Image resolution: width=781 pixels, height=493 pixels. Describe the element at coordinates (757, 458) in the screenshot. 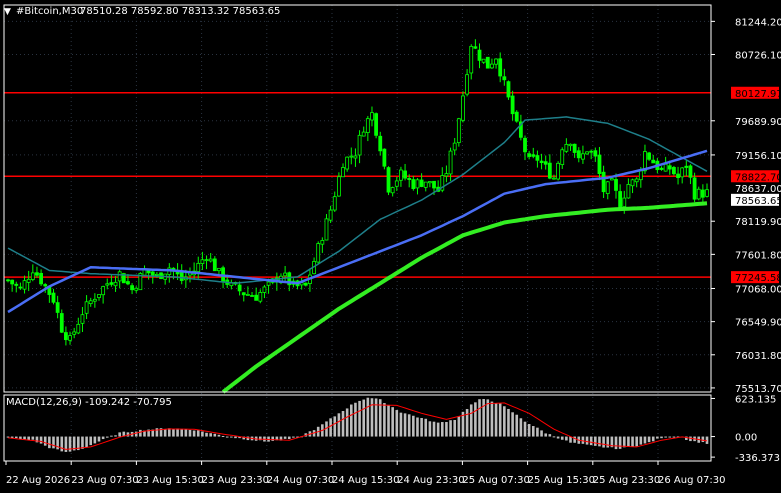

I see `macd-tick-label: -336.373` at that location.